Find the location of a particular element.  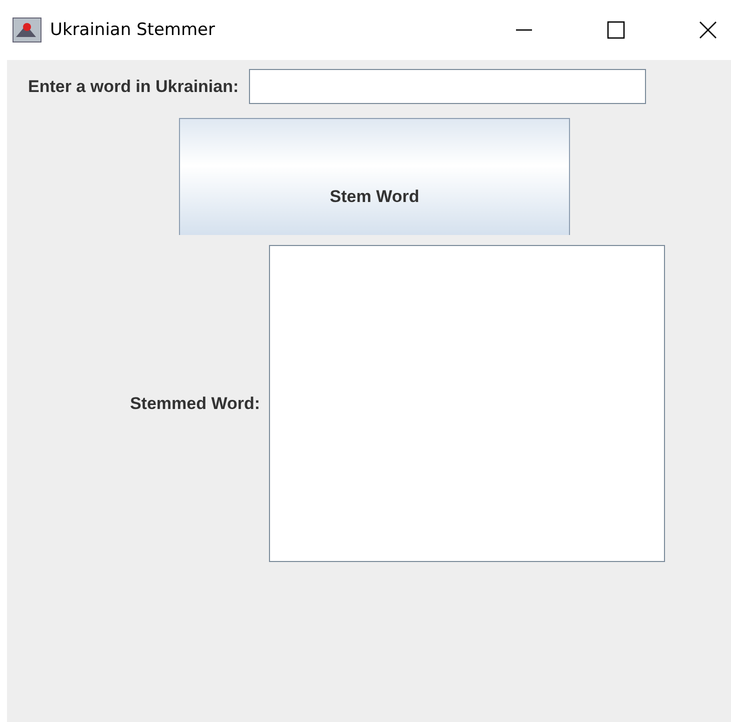

stem-word-button: Stem Word is located at coordinates (374, 176).